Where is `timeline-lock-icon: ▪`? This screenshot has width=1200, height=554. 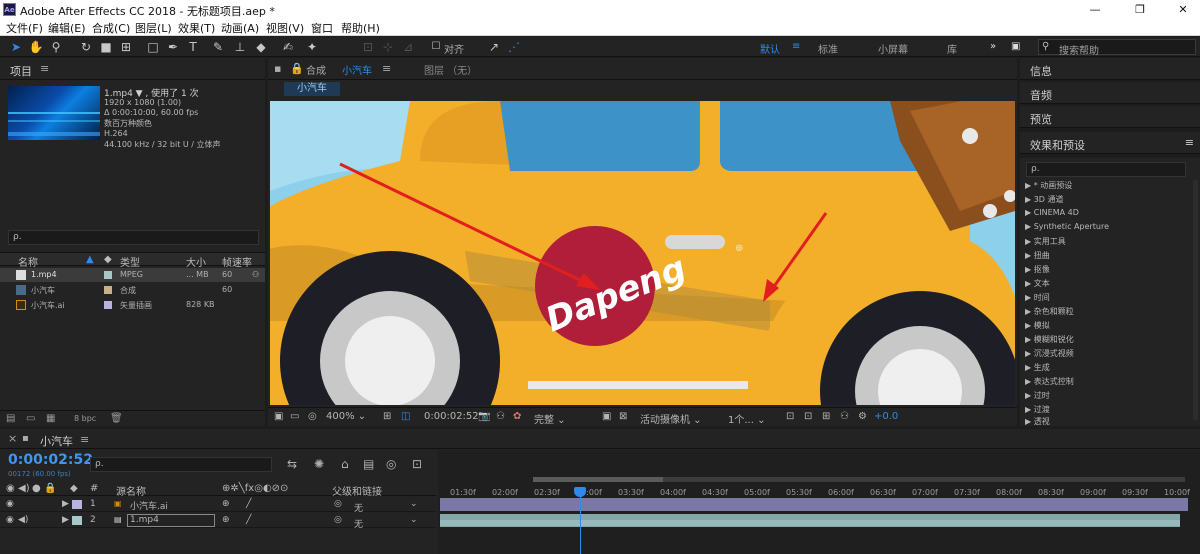
timeline-lock-icon: ▪ is located at coordinates (25, 438).